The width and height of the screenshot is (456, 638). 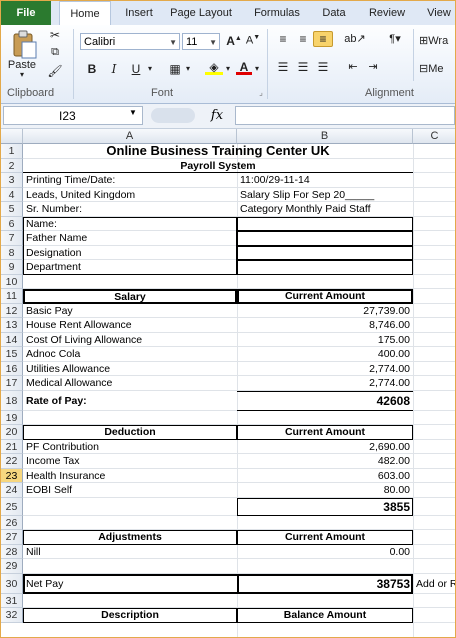 What do you see at coordinates (92, 69) in the screenshot?
I see `bold-icon: B` at bounding box center [92, 69].